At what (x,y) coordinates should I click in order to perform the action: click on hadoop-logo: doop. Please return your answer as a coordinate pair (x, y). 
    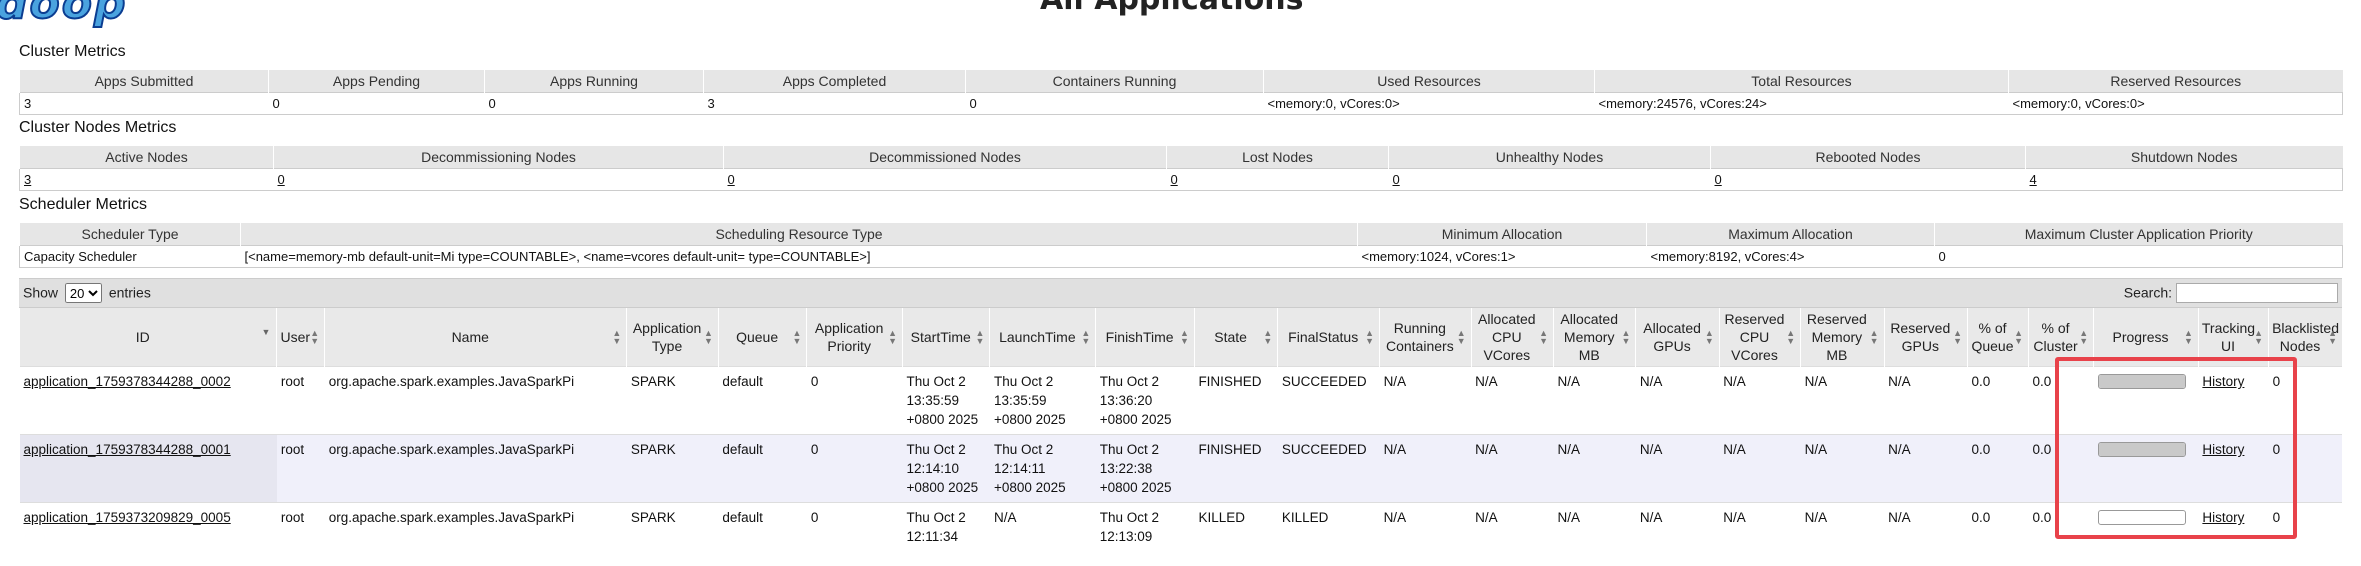
    Looking at the image, I should click on (64, 15).